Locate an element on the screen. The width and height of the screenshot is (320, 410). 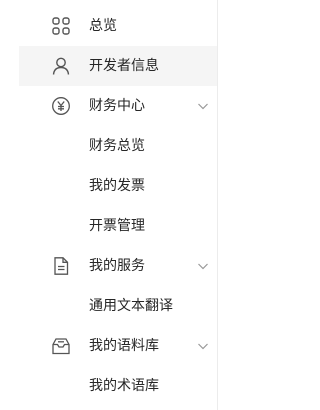
sidebar-item-general-text-translation: 通用文本翻译 is located at coordinates (108, 306).